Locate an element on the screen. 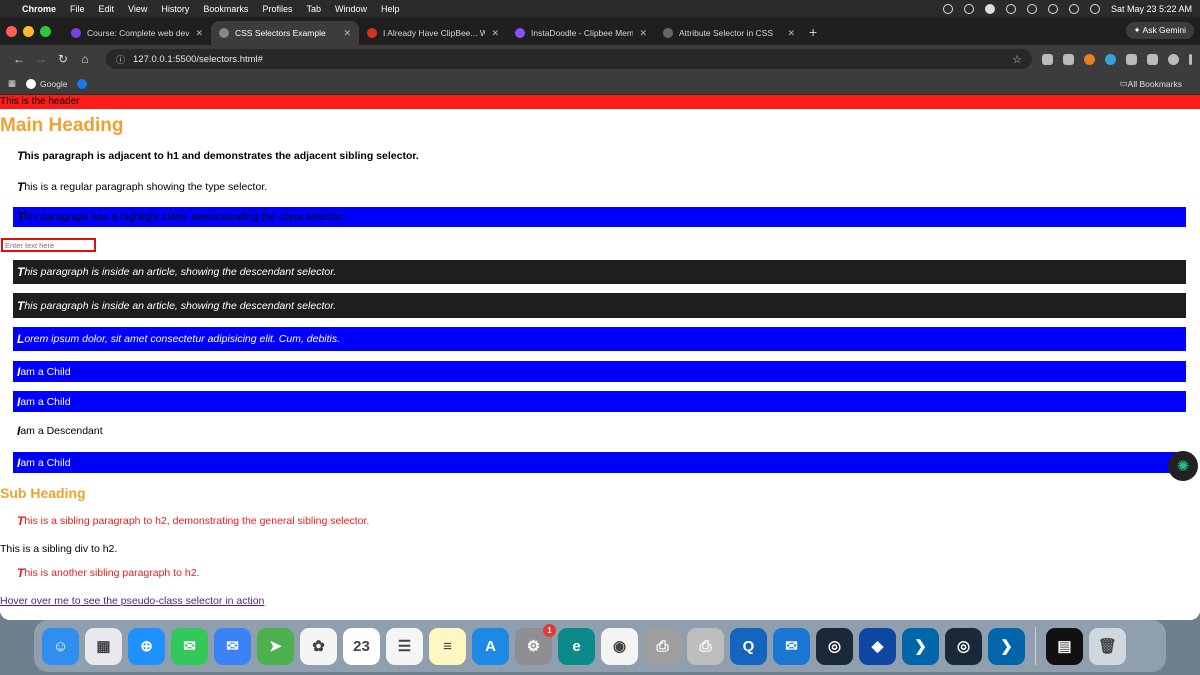 Image resolution: width=1200 pixels, height=675 pixels. vscode-icon: ❯ is located at coordinates (920, 646).